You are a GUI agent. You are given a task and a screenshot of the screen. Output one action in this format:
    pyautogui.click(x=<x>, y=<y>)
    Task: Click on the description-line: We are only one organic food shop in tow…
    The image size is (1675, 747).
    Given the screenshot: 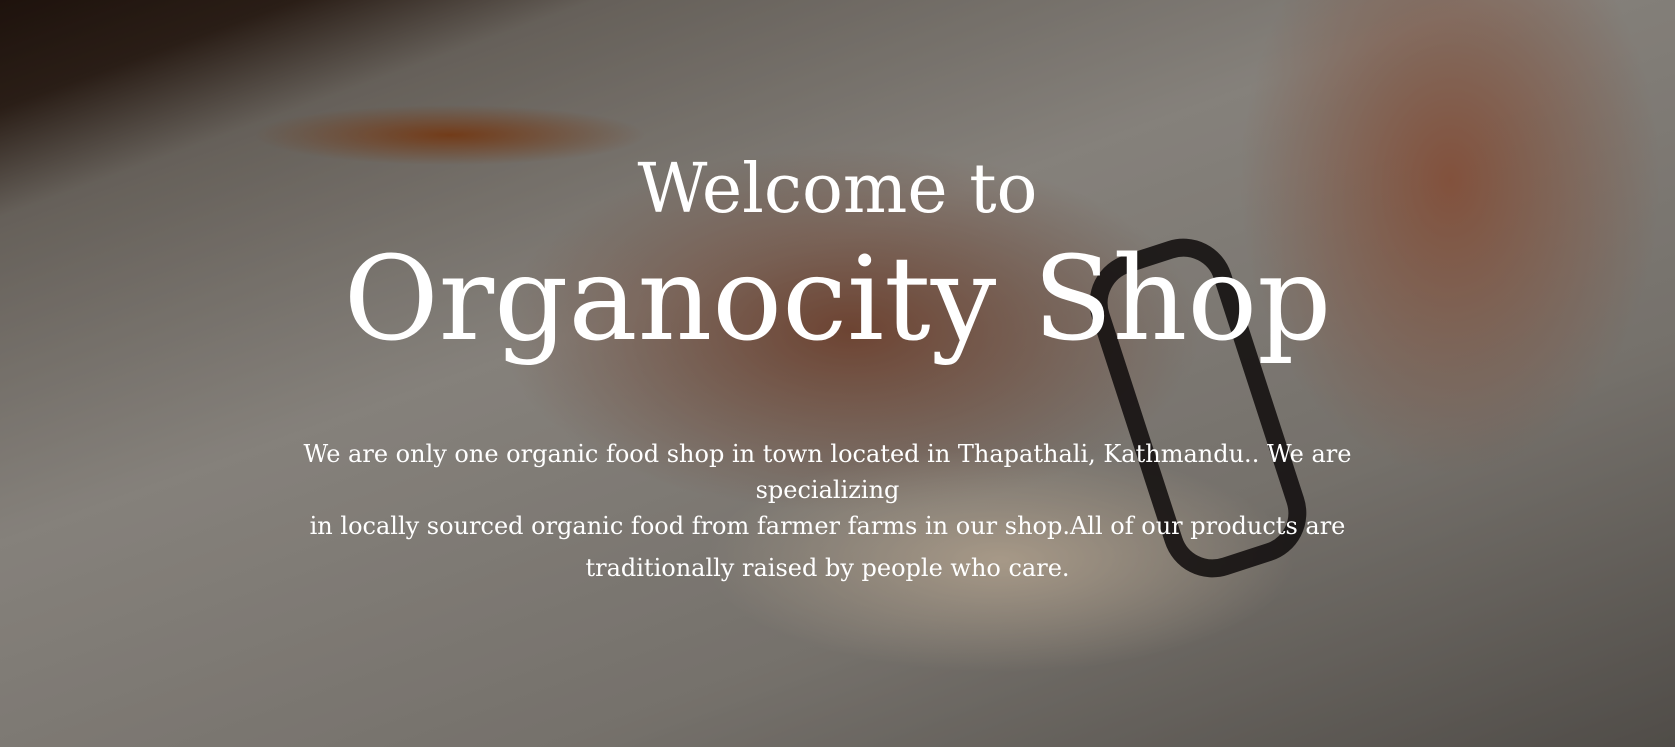 What is the action you would take?
    pyautogui.click(x=827, y=472)
    